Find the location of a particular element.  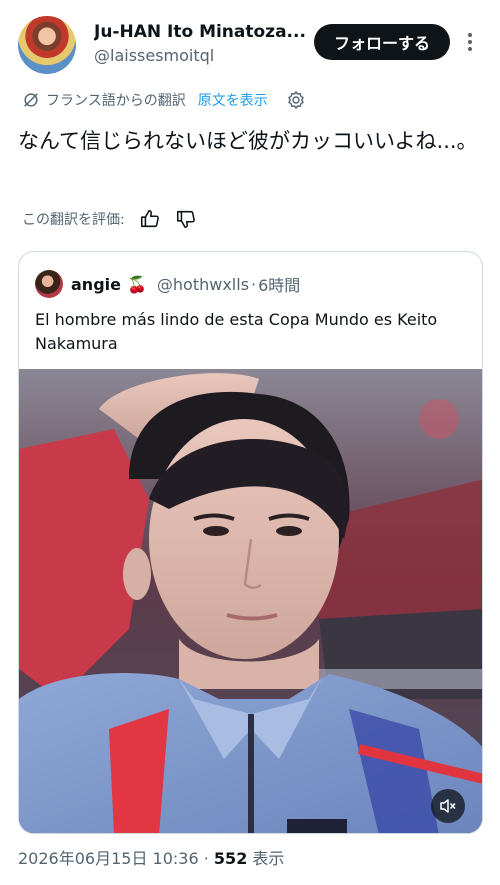

rate-translation-row: この翻訳を評価: is located at coordinates (109, 219).